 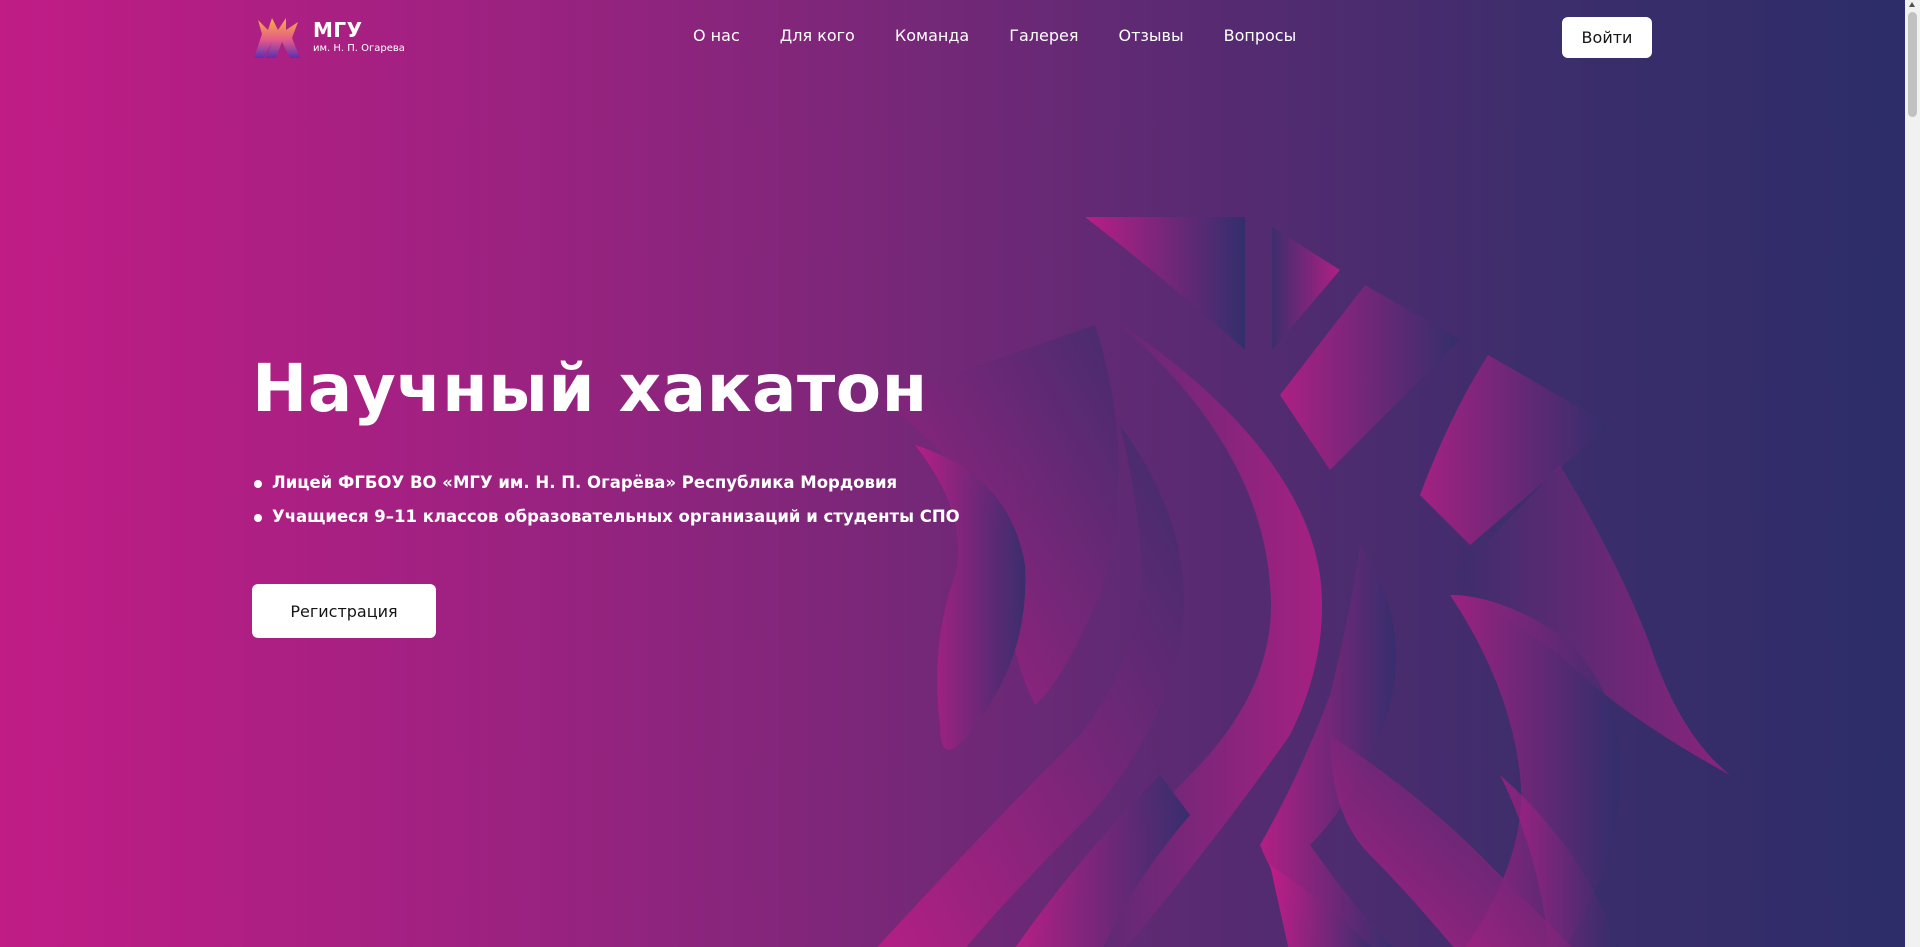 I want to click on scroll-up-arrow-icon, so click(x=1912, y=4).